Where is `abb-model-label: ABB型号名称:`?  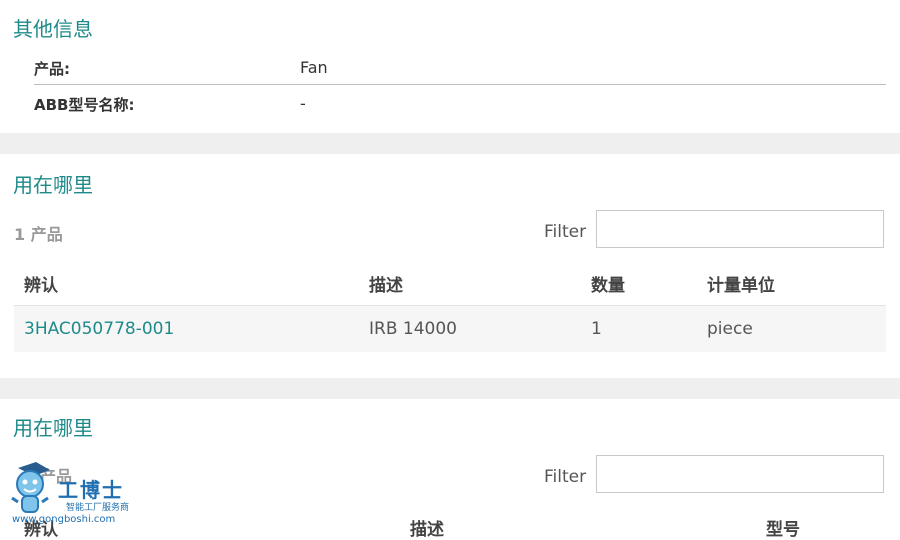 abb-model-label: ABB型号名称: is located at coordinates (84, 105).